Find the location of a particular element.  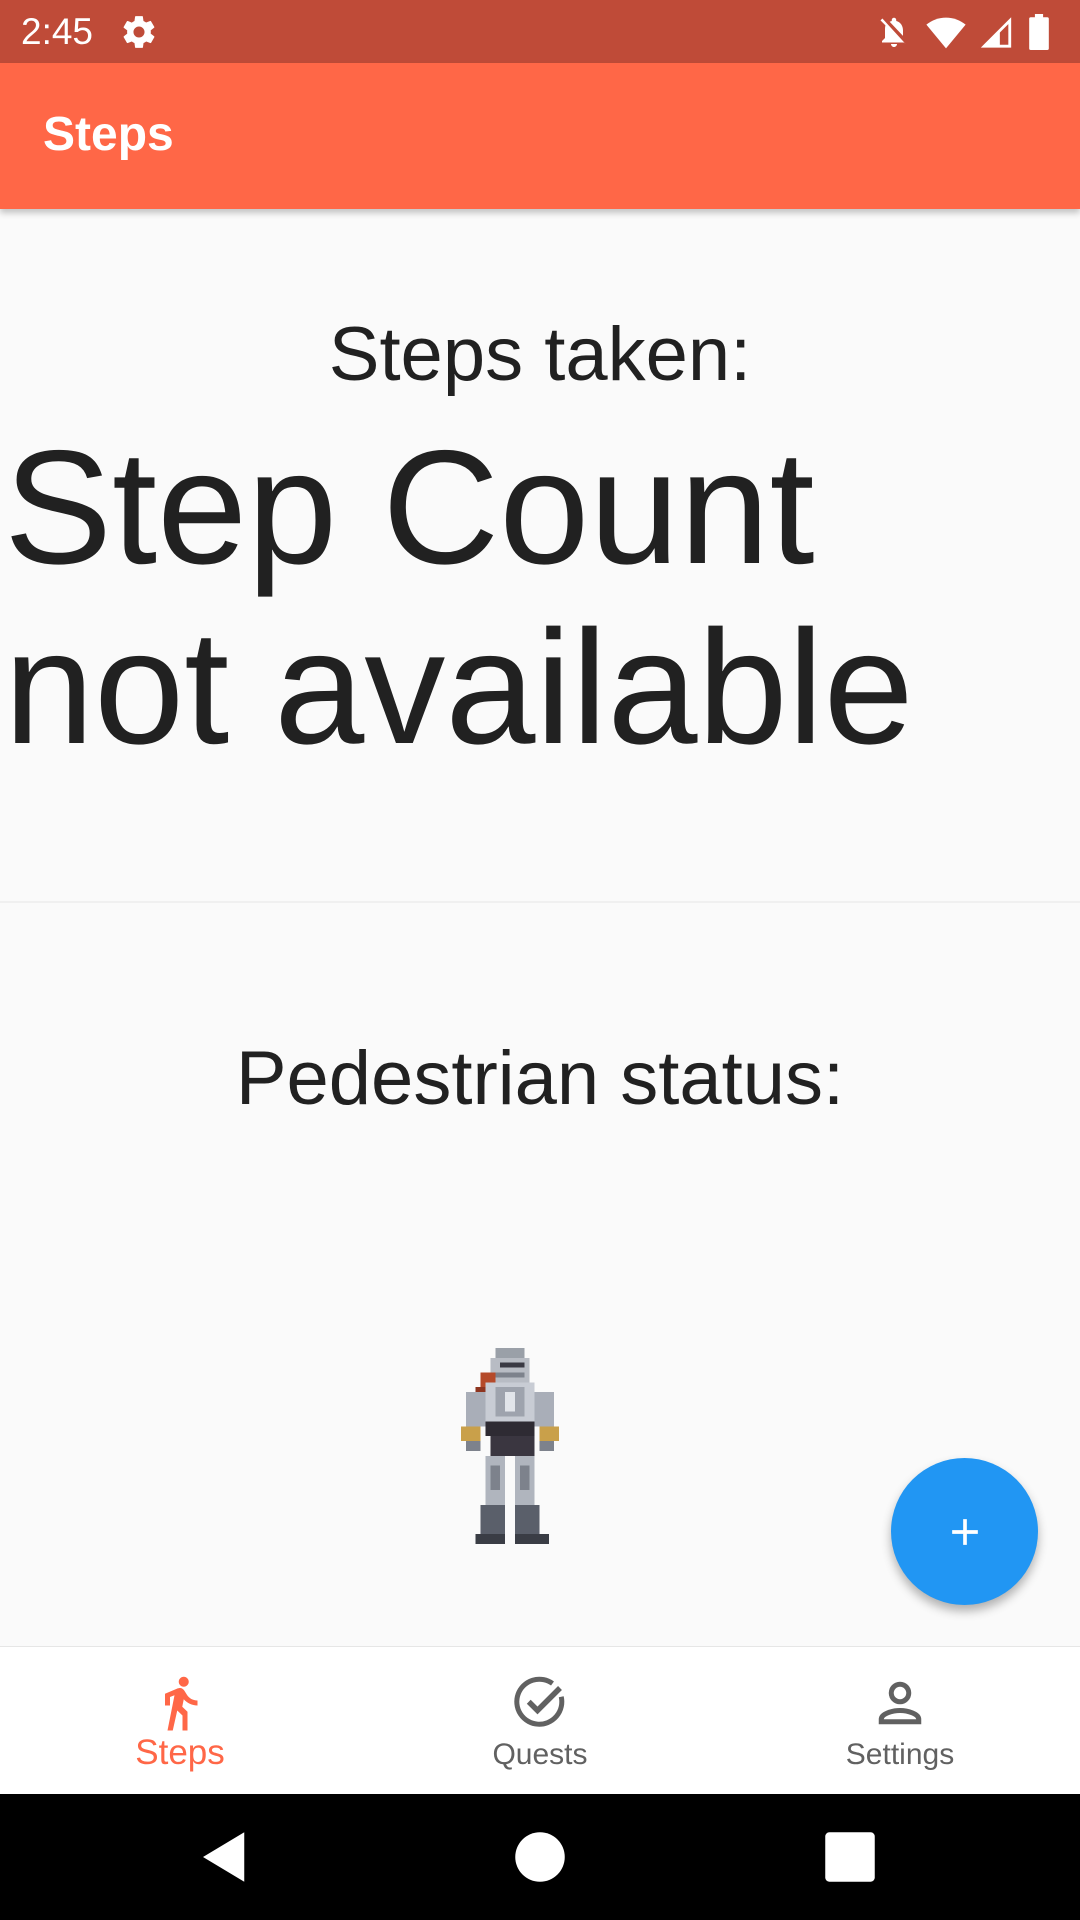

section-divider is located at coordinates (540, 902).